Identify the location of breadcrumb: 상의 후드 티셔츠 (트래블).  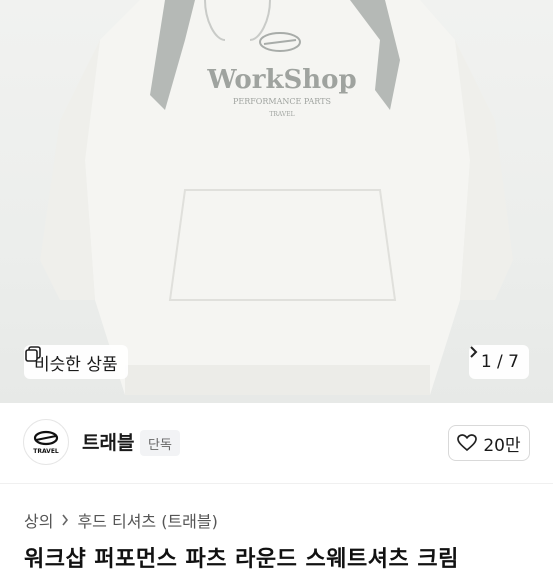
(121, 520).